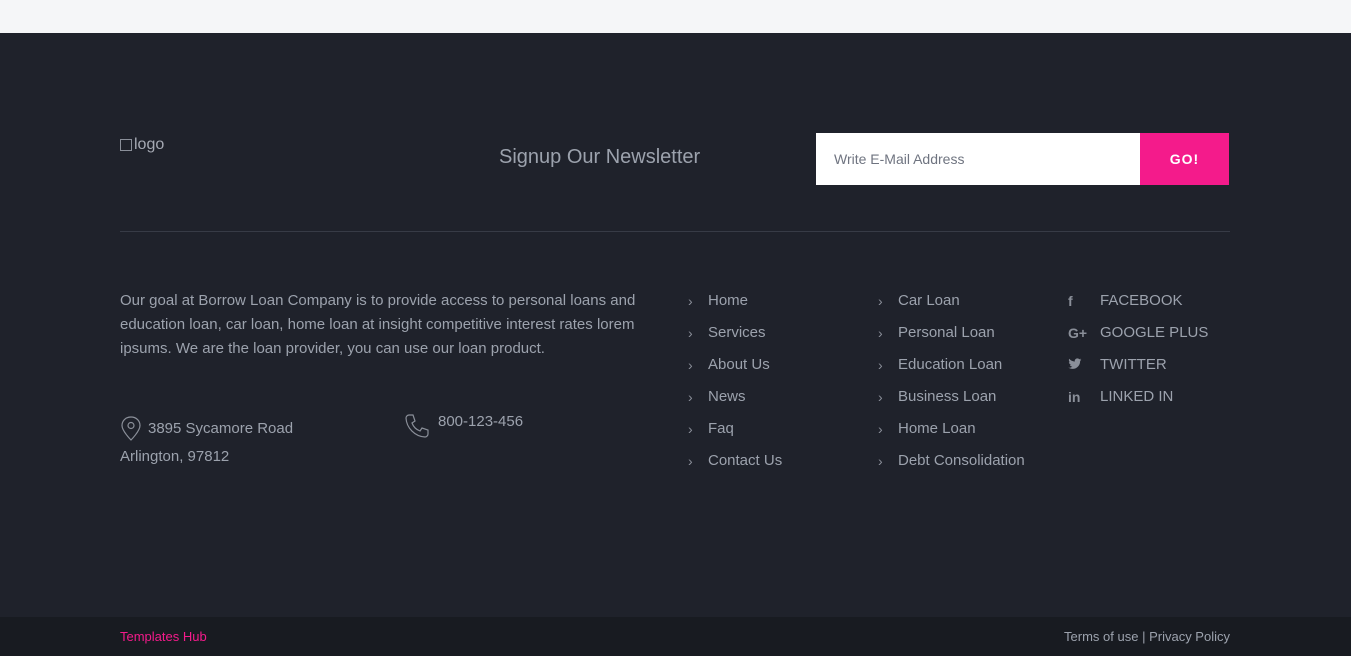 The height and width of the screenshot is (656, 1351). I want to click on footer-link-news: › News, so click(735, 397).